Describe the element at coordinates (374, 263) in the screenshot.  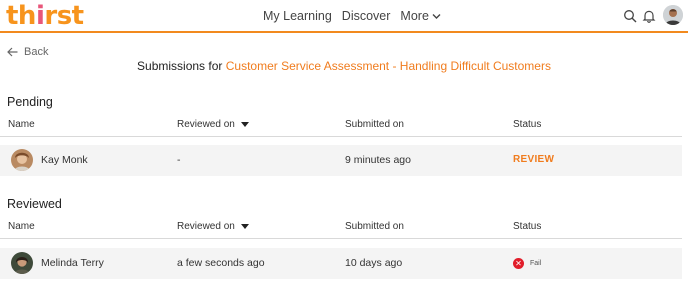
I see `row-submitted-on: 10 days ago` at that location.